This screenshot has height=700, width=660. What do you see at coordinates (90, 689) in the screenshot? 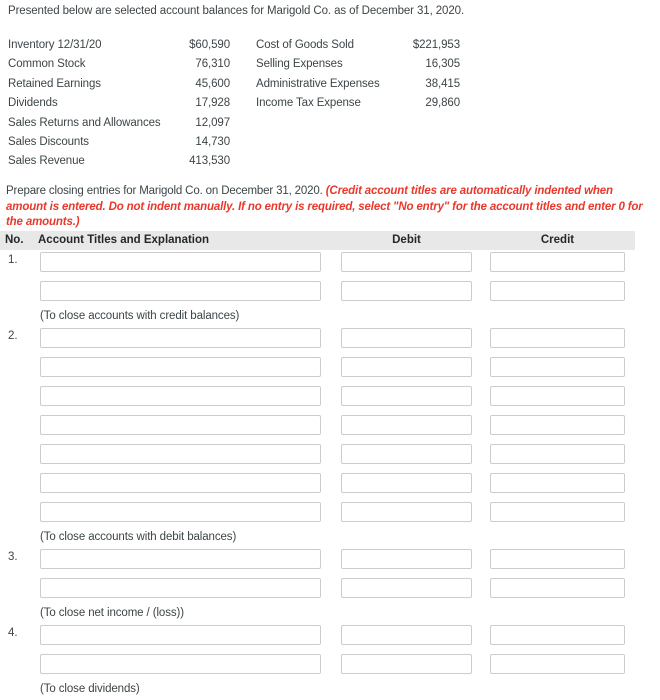
I see `entry-caption: (To close dividends)` at bounding box center [90, 689].